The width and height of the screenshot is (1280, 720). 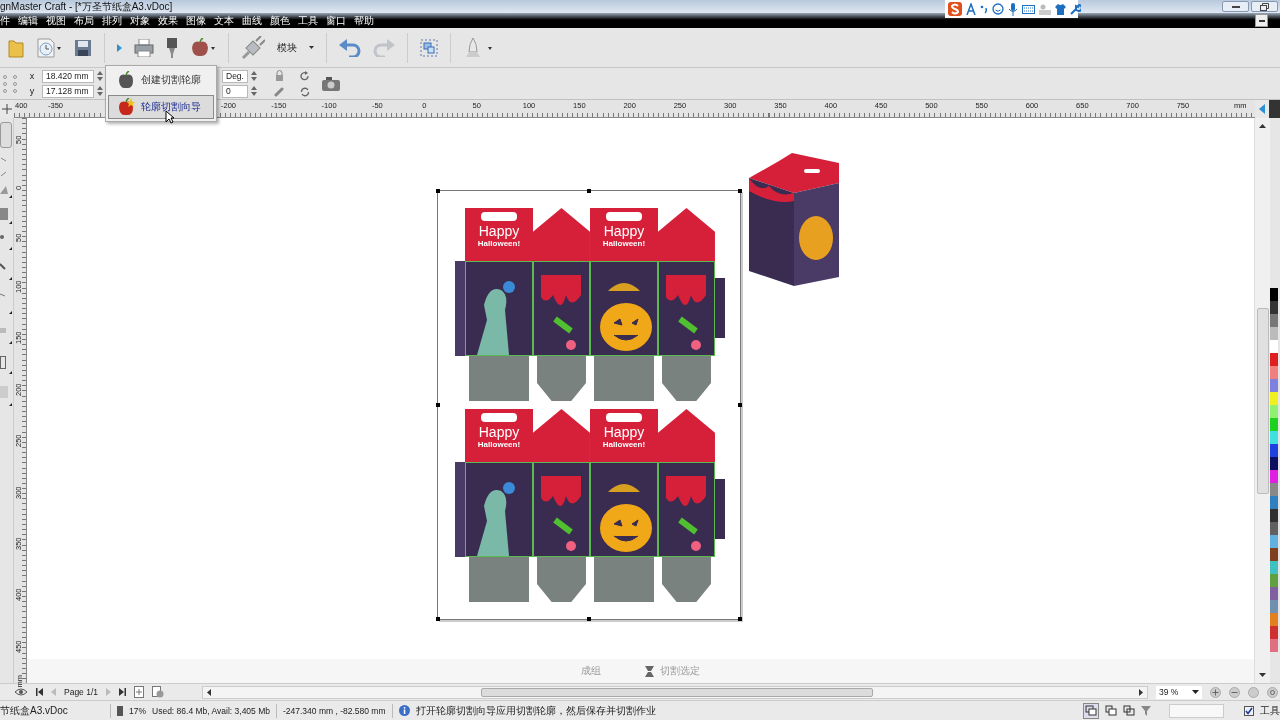 What do you see at coordinates (1196, 692) in the screenshot?
I see `caret-icon` at bounding box center [1196, 692].